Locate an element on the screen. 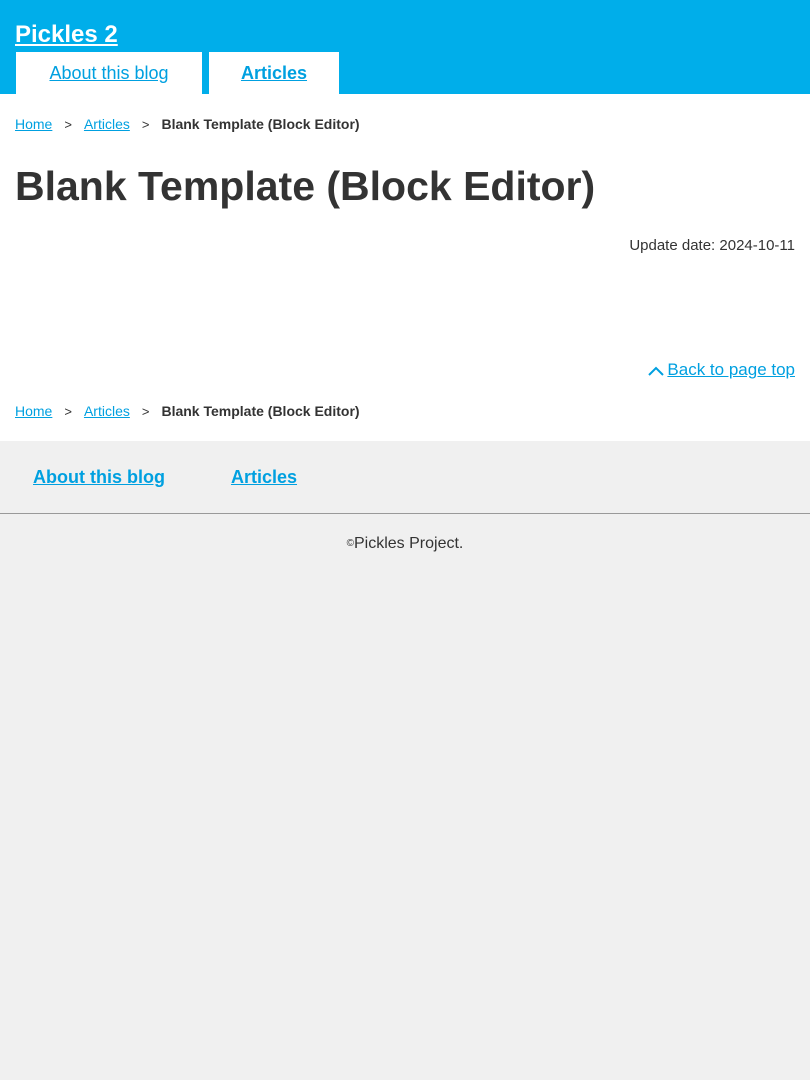  update-date: Update date: 2024-10-11 is located at coordinates (712, 245).